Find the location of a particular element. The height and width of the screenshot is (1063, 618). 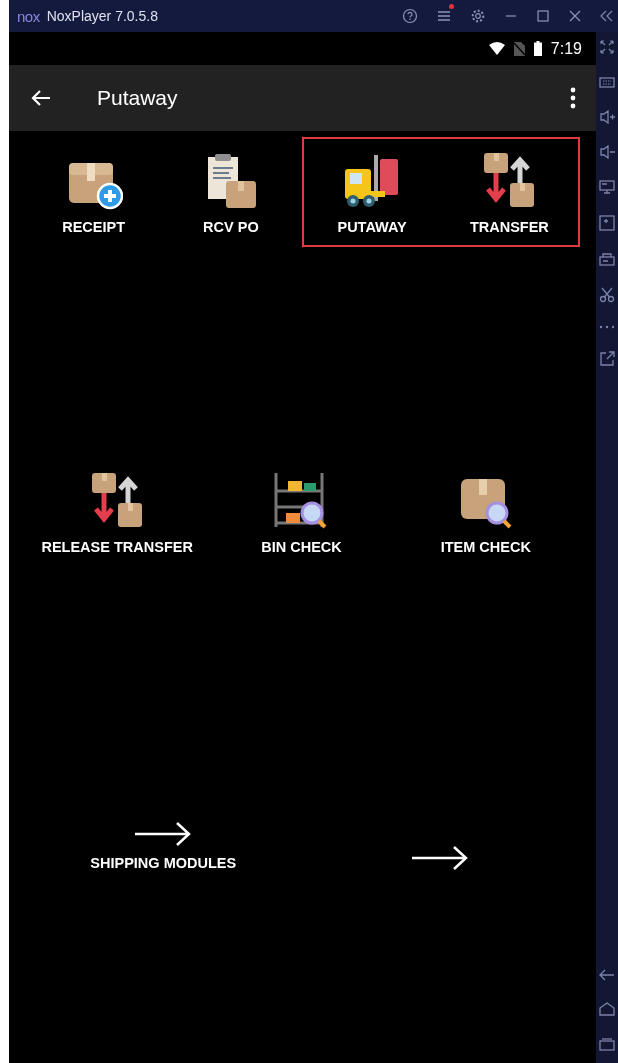

wifi-icon is located at coordinates (496, 48).